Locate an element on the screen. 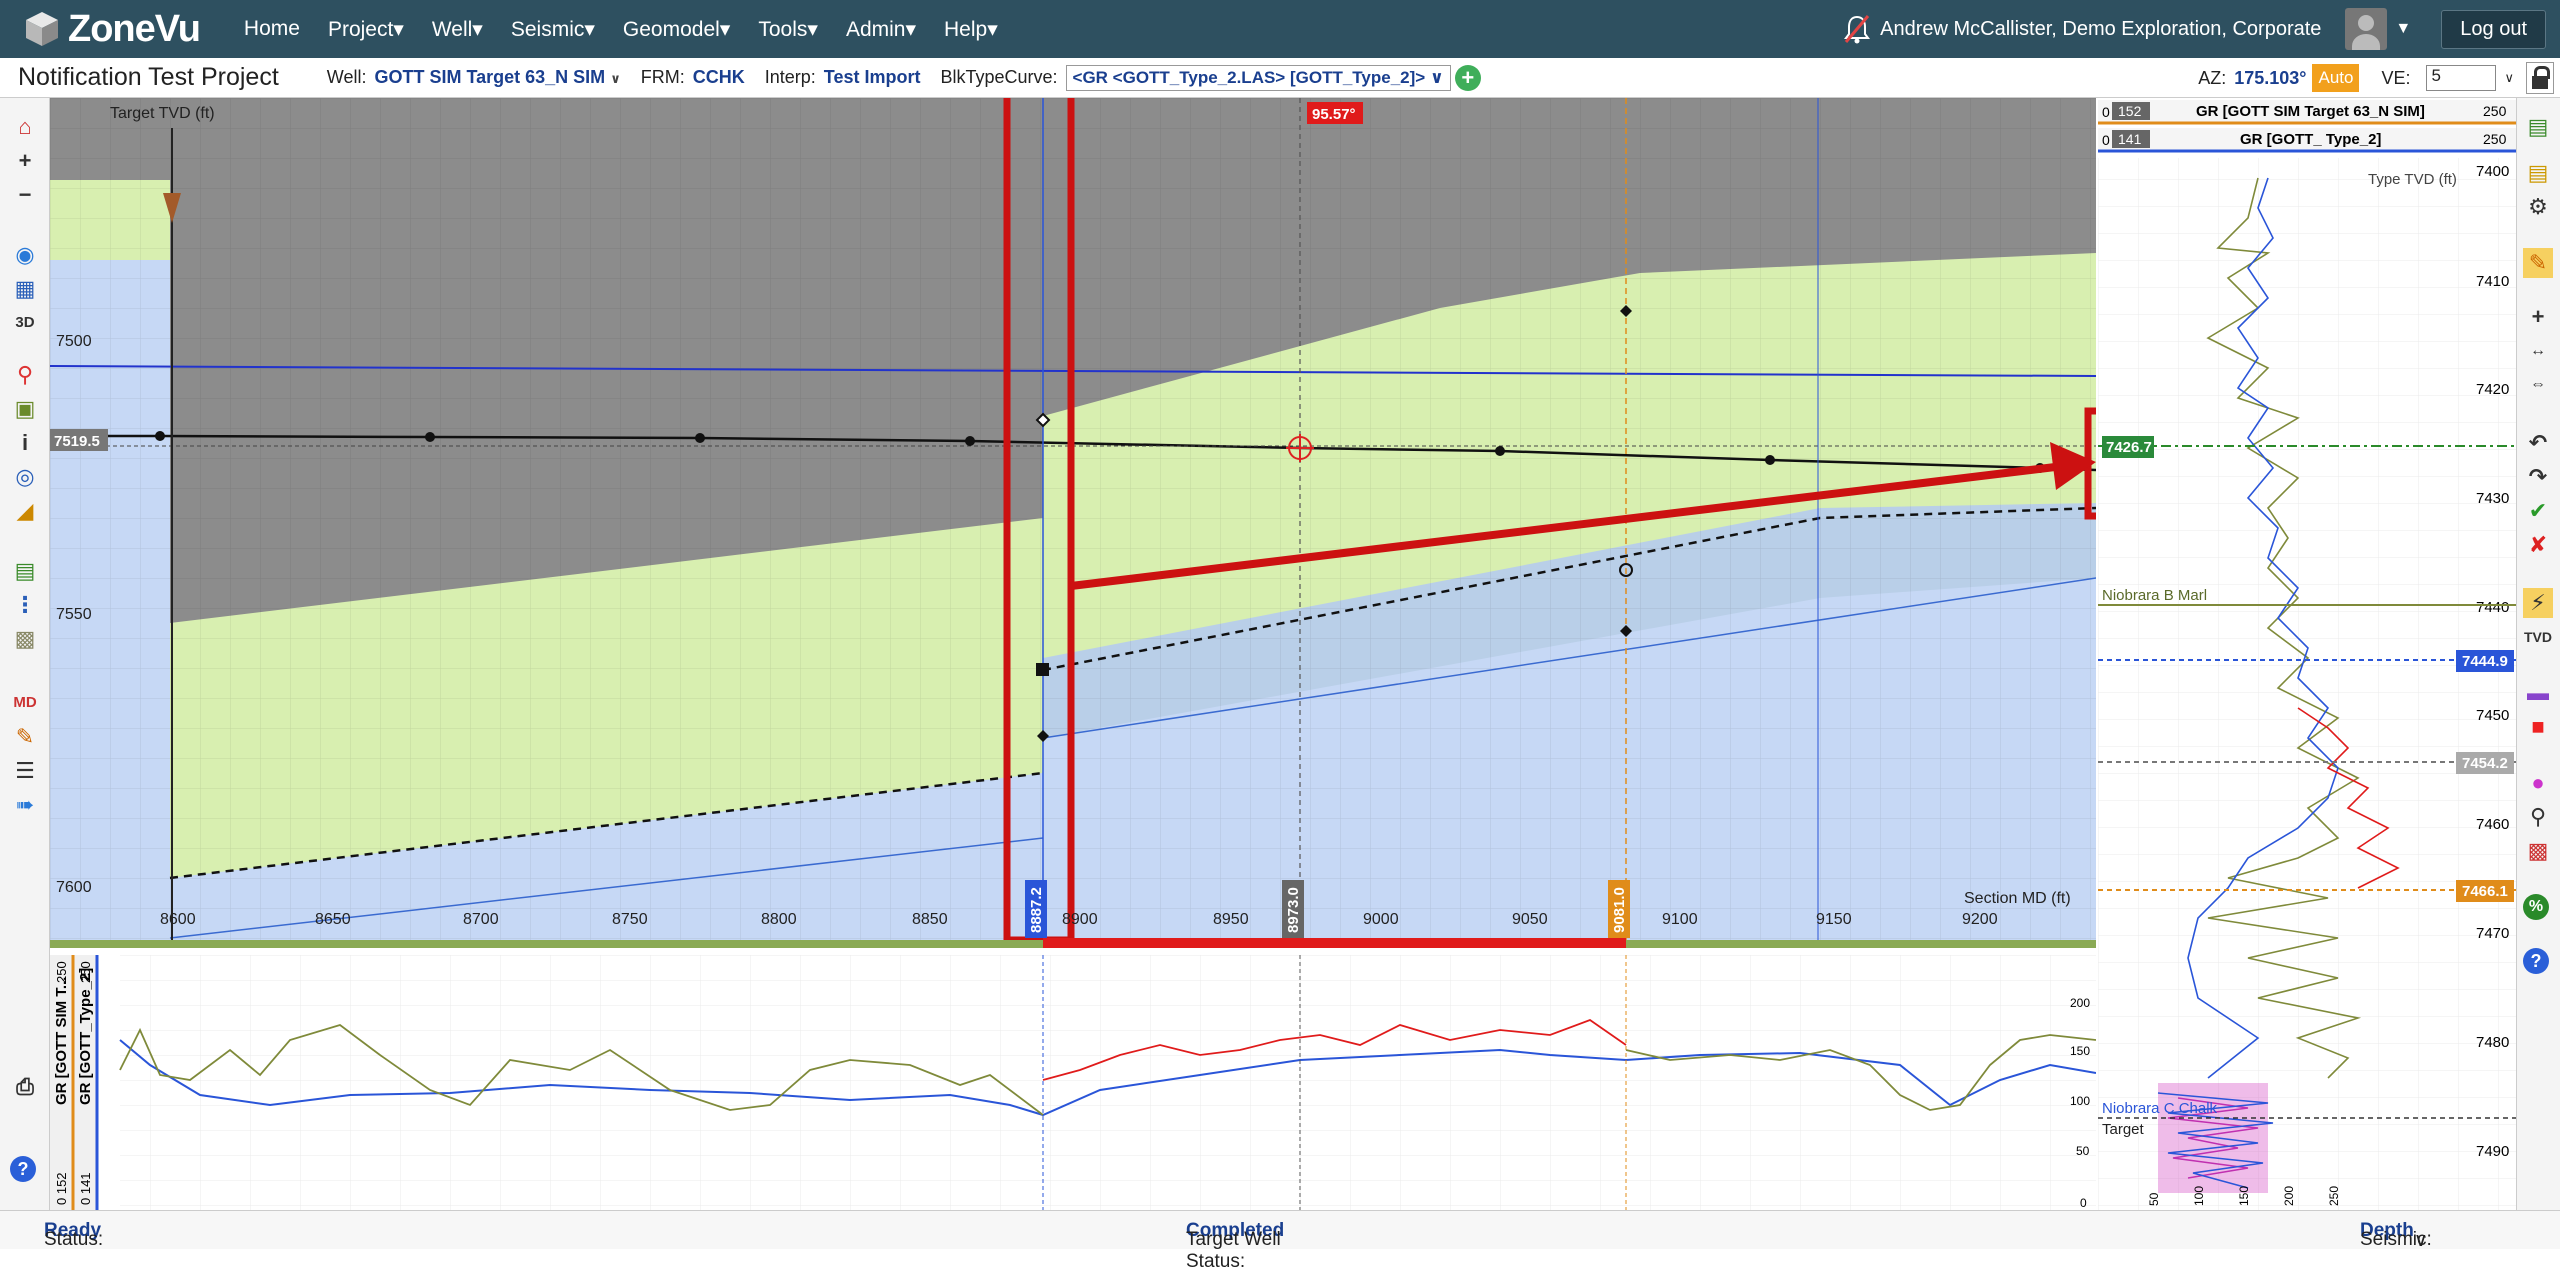  log-track-2-min: 0 141 is located at coordinates (85, 1188).